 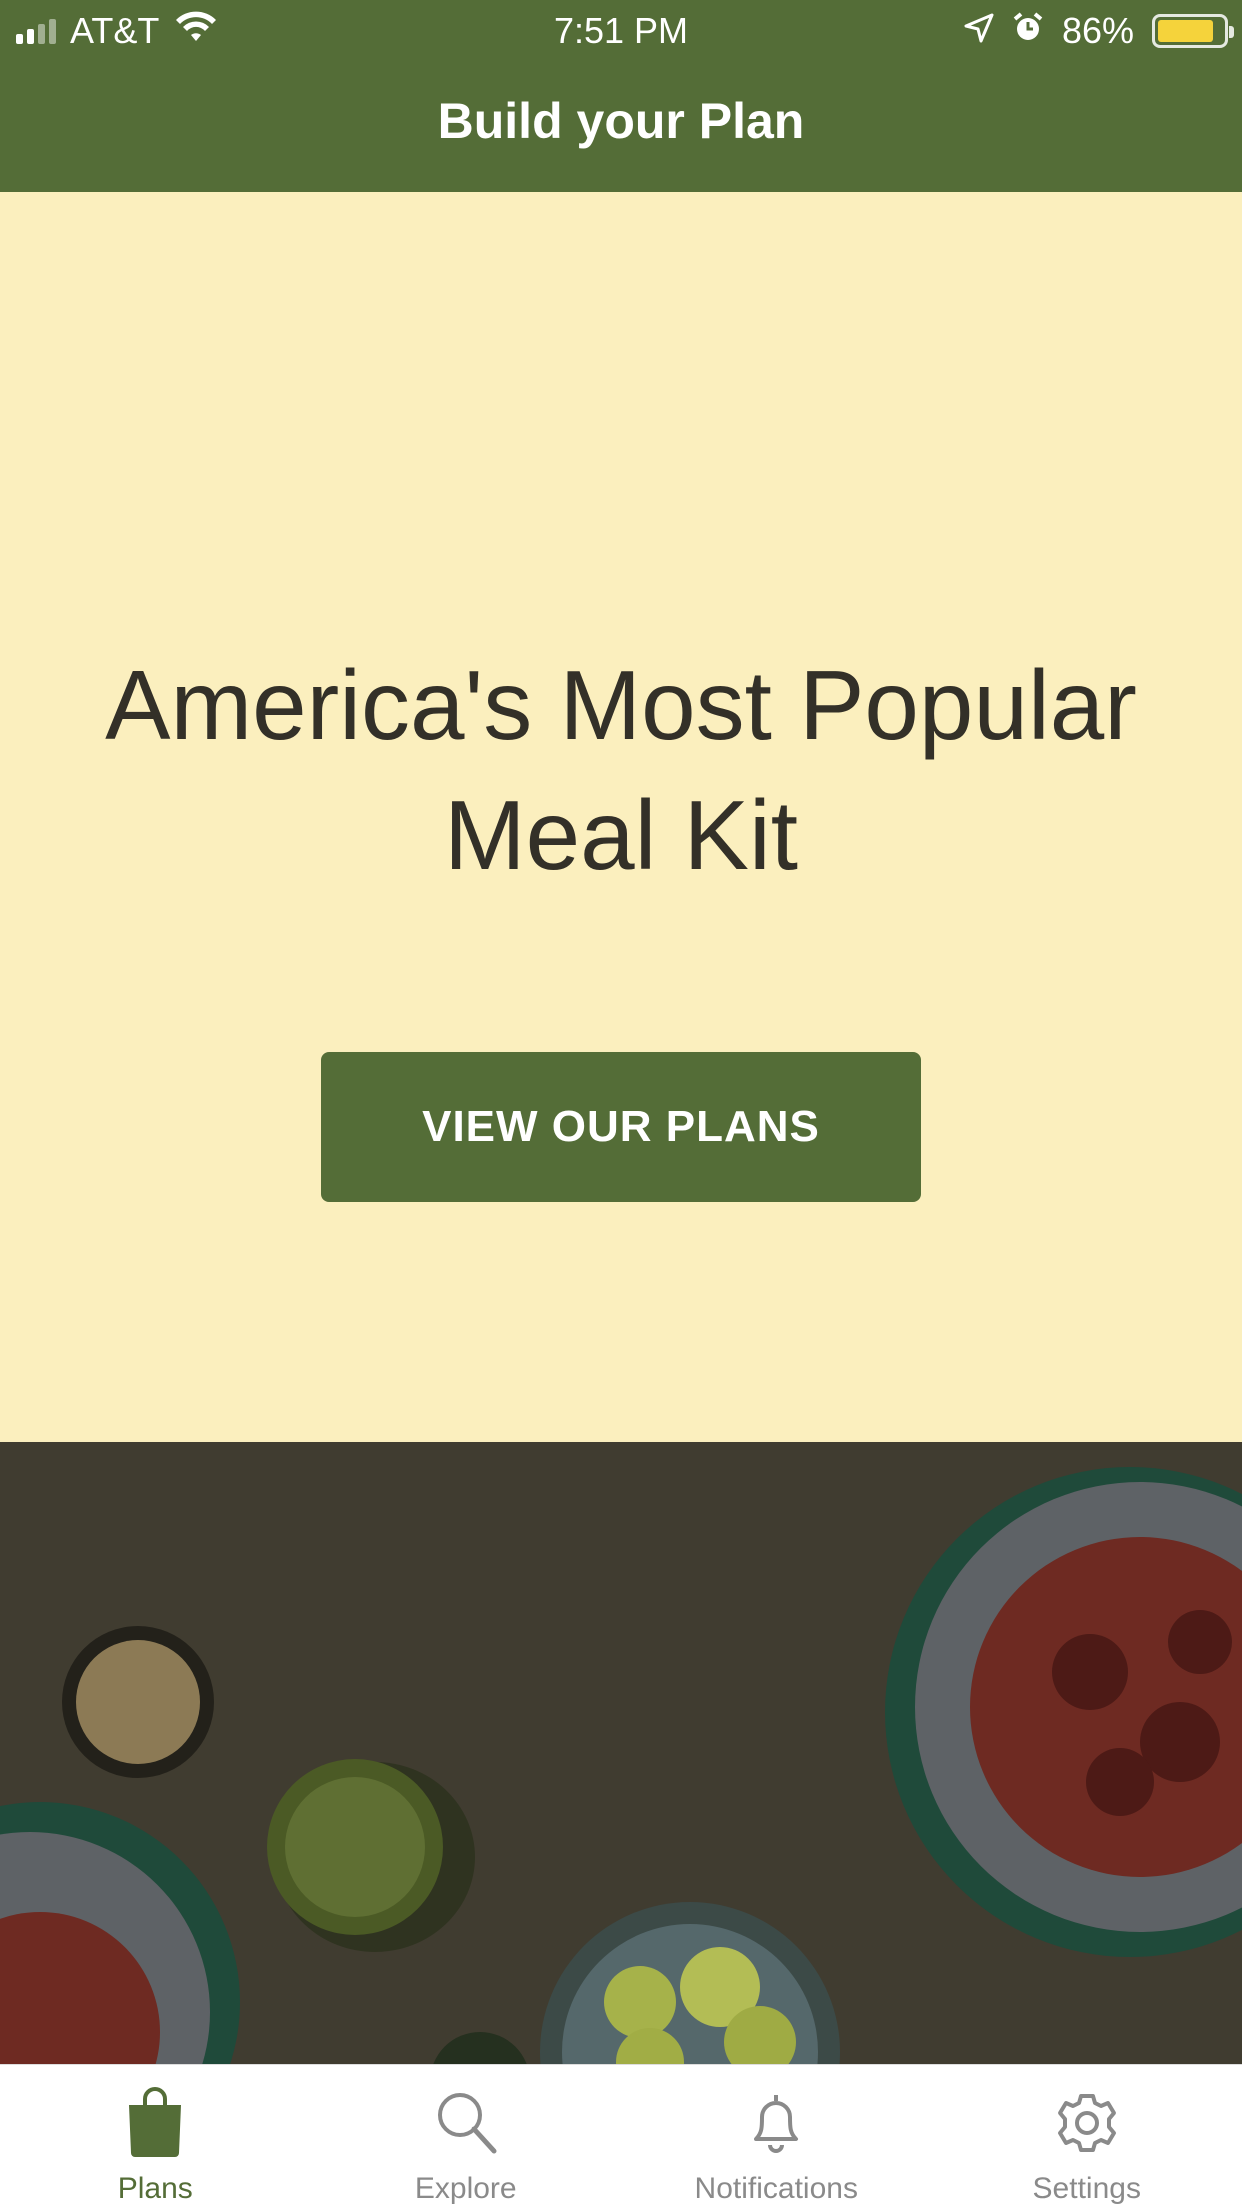 I want to click on bell-icon, so click(x=776, y=2125).